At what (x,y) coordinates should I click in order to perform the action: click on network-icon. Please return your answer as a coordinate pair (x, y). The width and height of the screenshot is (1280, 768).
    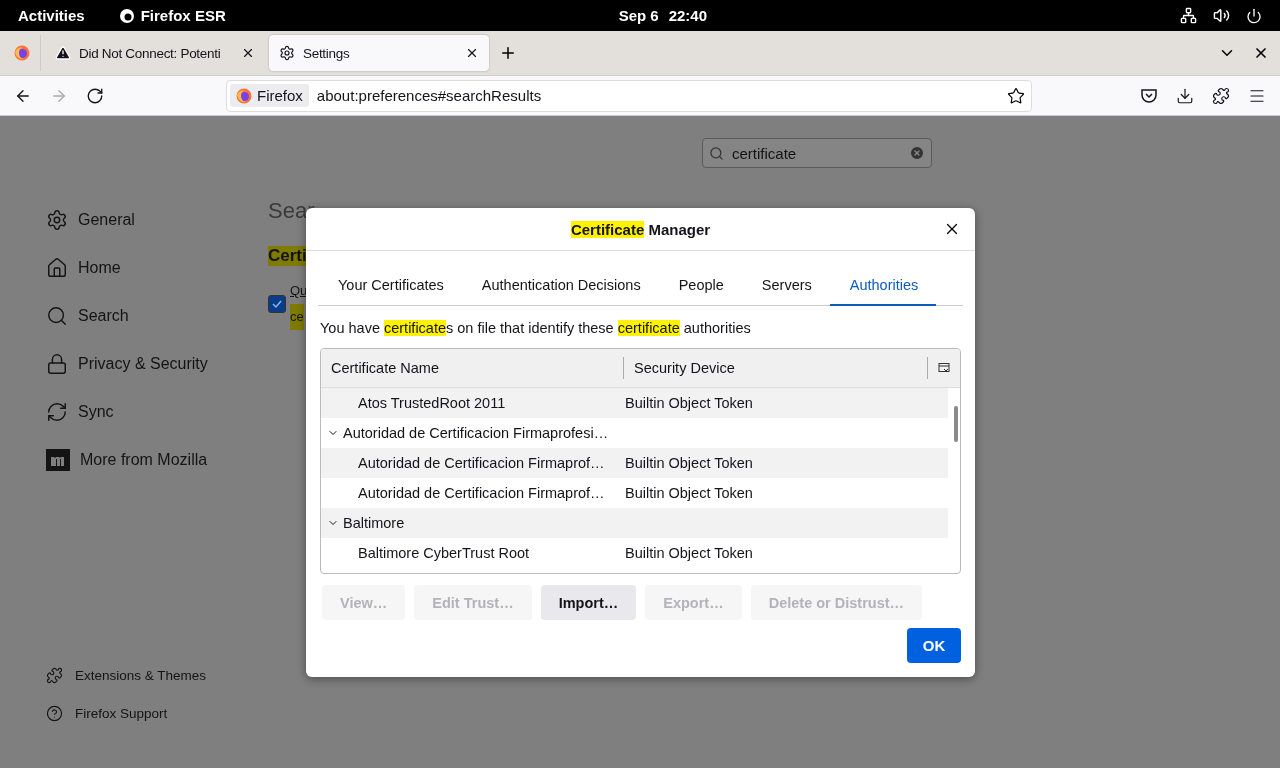
    Looking at the image, I should click on (1188, 15).